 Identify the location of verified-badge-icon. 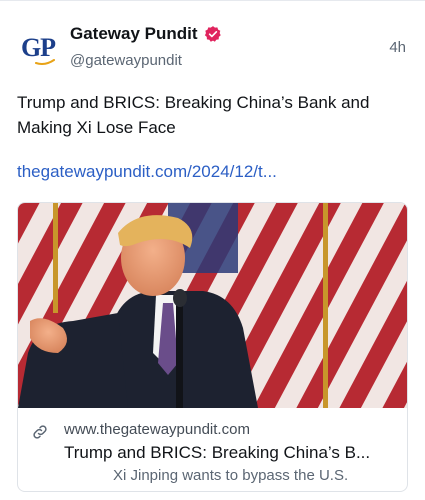
(212, 34).